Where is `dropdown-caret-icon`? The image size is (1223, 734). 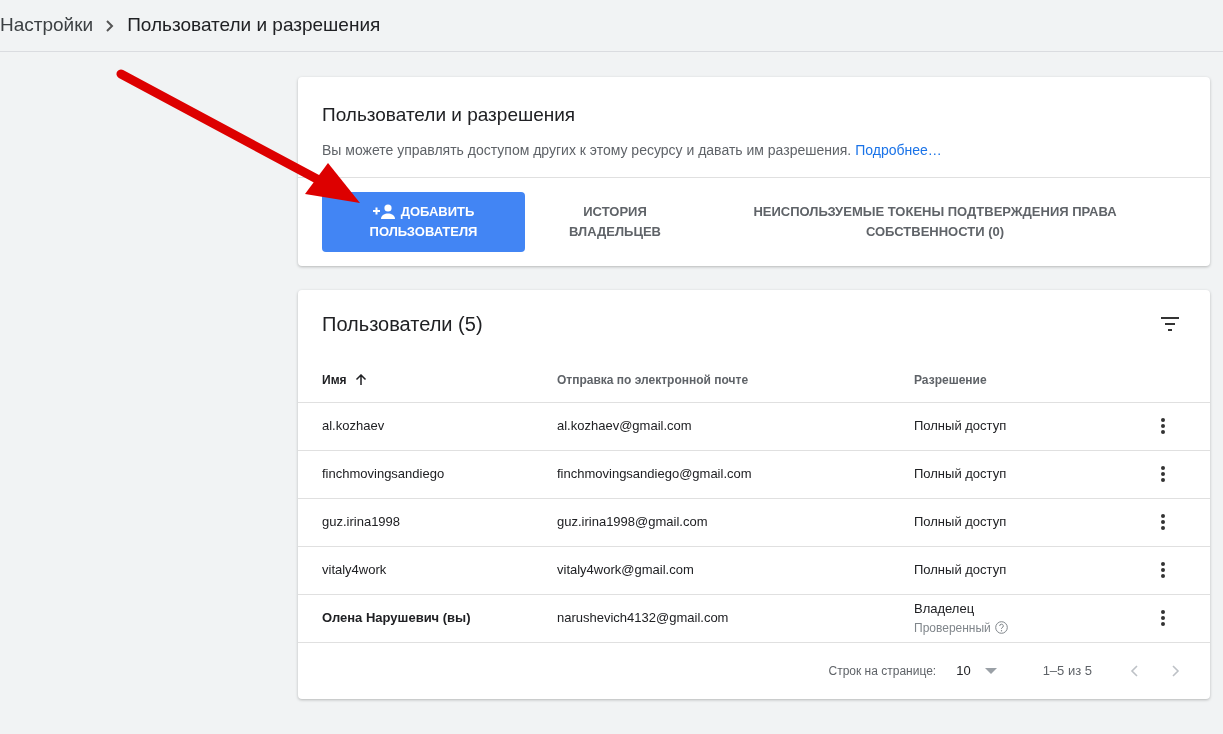 dropdown-caret-icon is located at coordinates (990, 670).